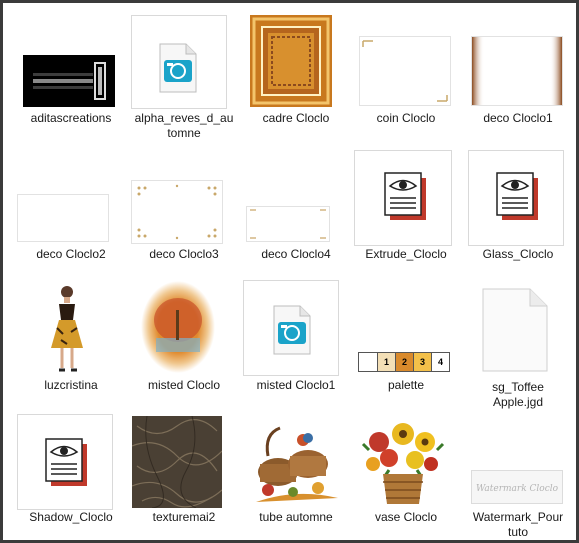 The width and height of the screenshot is (579, 543). Describe the element at coordinates (518, 387) in the screenshot. I see `file-label-line1: sg_Toffee` at that location.